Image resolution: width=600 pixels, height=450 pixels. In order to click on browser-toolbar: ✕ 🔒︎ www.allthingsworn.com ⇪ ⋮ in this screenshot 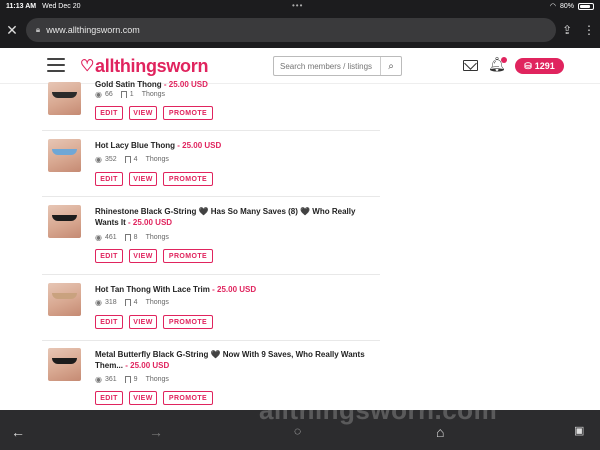, I will do `click(300, 30)`.